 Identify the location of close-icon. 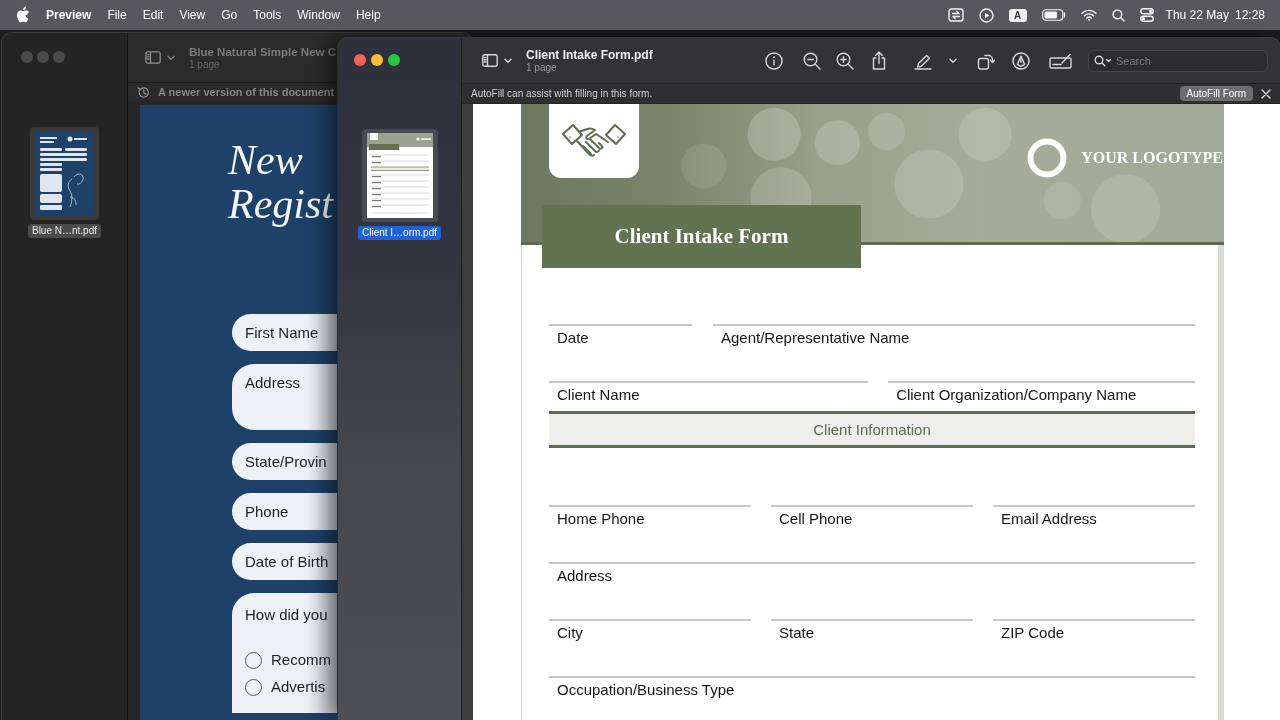
(1266, 93).